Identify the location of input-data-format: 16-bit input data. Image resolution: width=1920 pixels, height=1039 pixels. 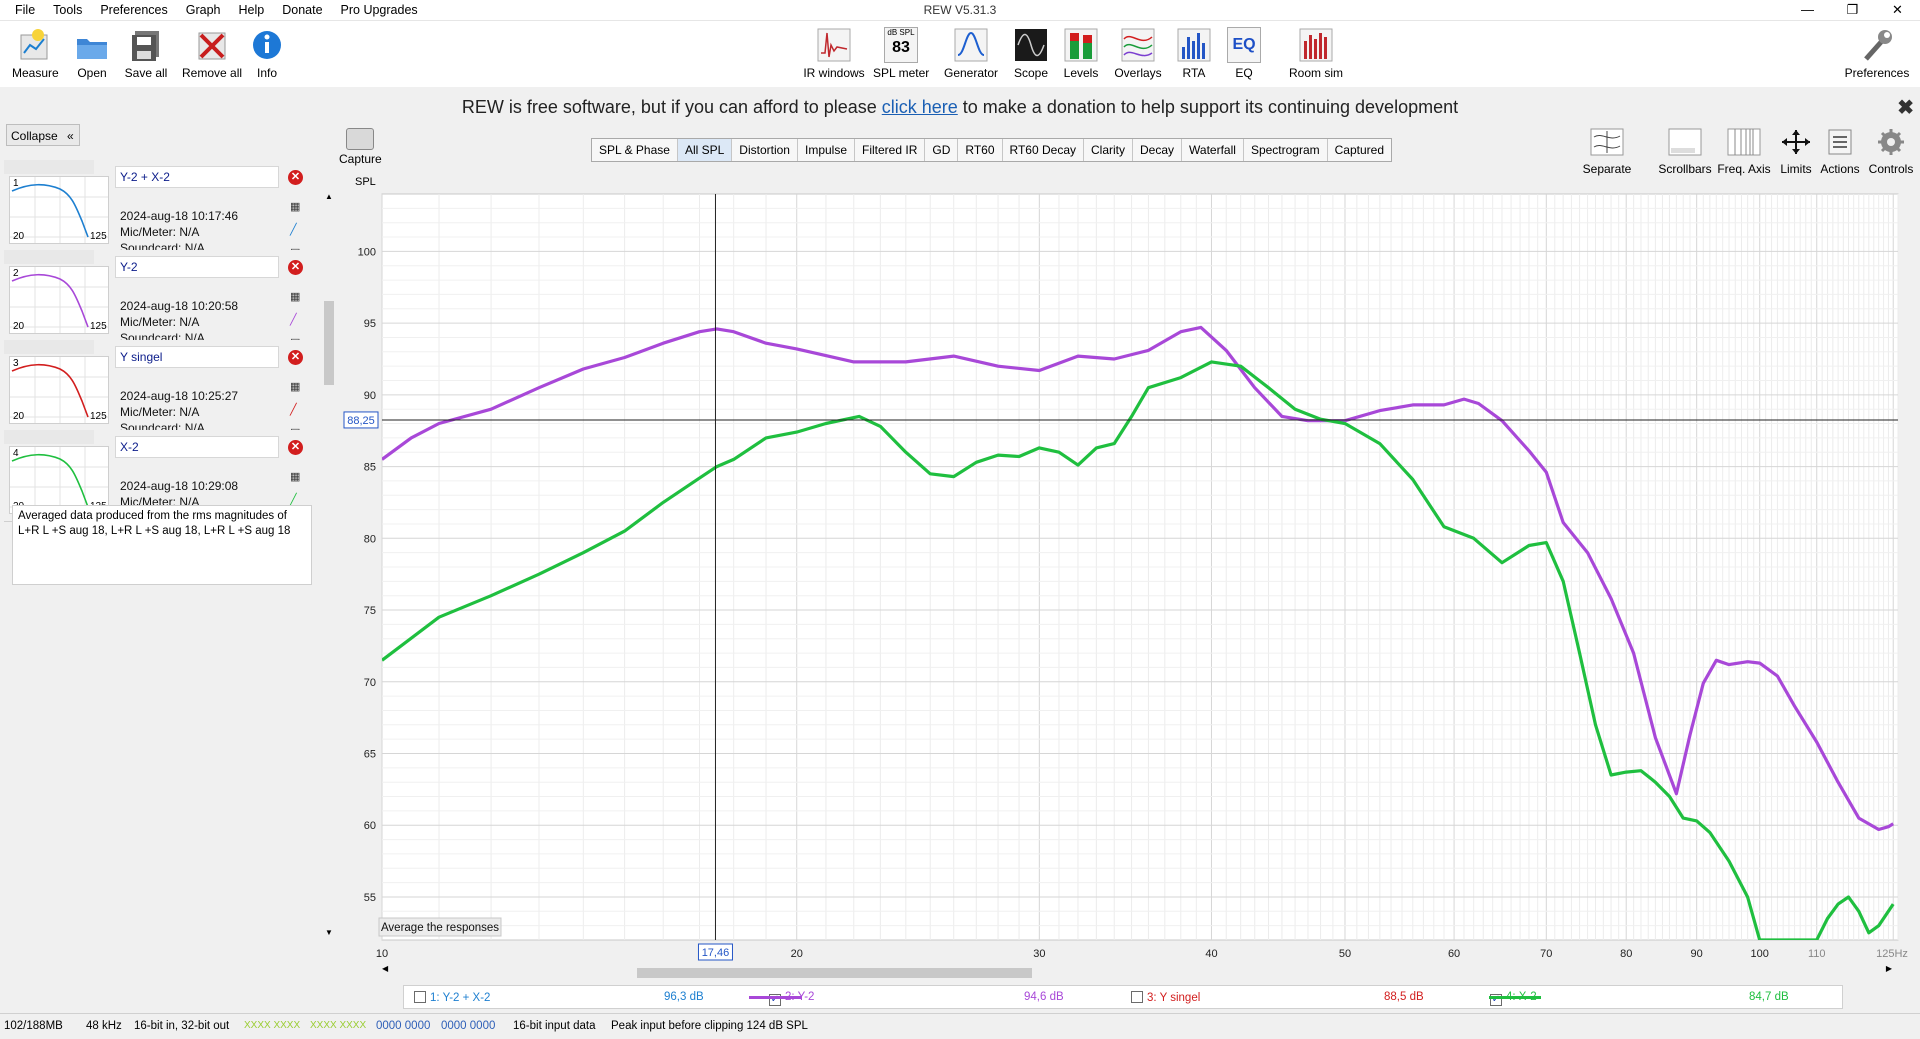
(554, 1026).